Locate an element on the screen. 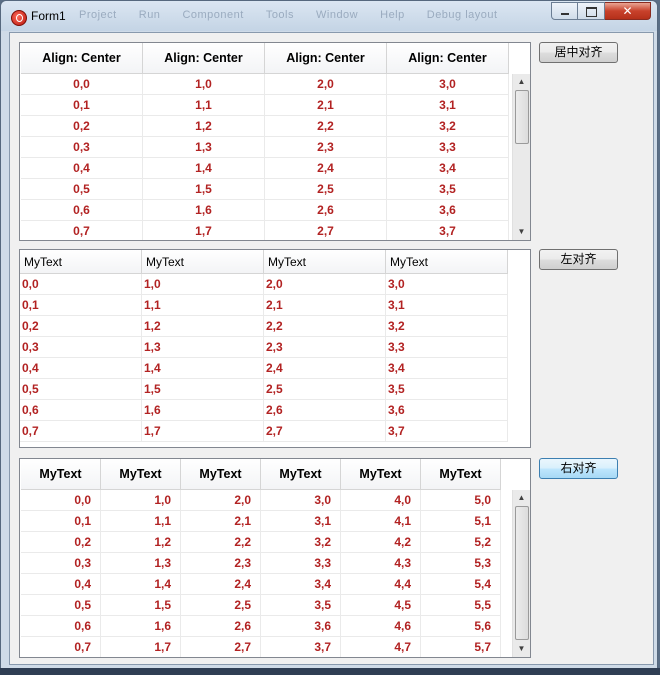  left-align-button: 左对齐 is located at coordinates (578, 259).